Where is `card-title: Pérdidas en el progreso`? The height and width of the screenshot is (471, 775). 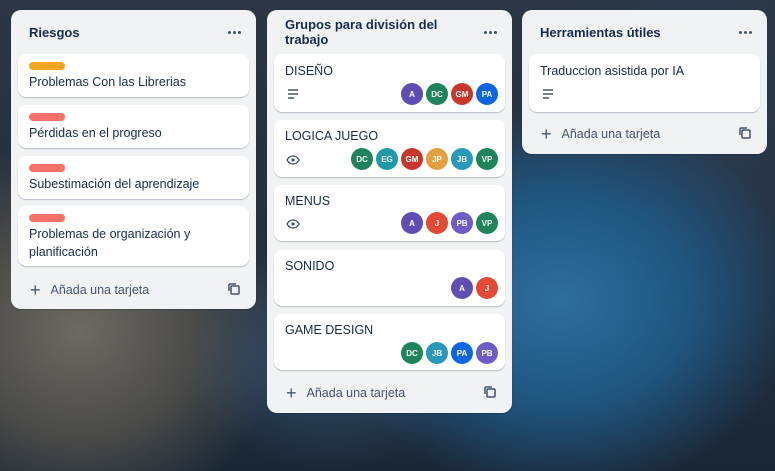 card-title: Pérdidas en el progreso is located at coordinates (95, 133).